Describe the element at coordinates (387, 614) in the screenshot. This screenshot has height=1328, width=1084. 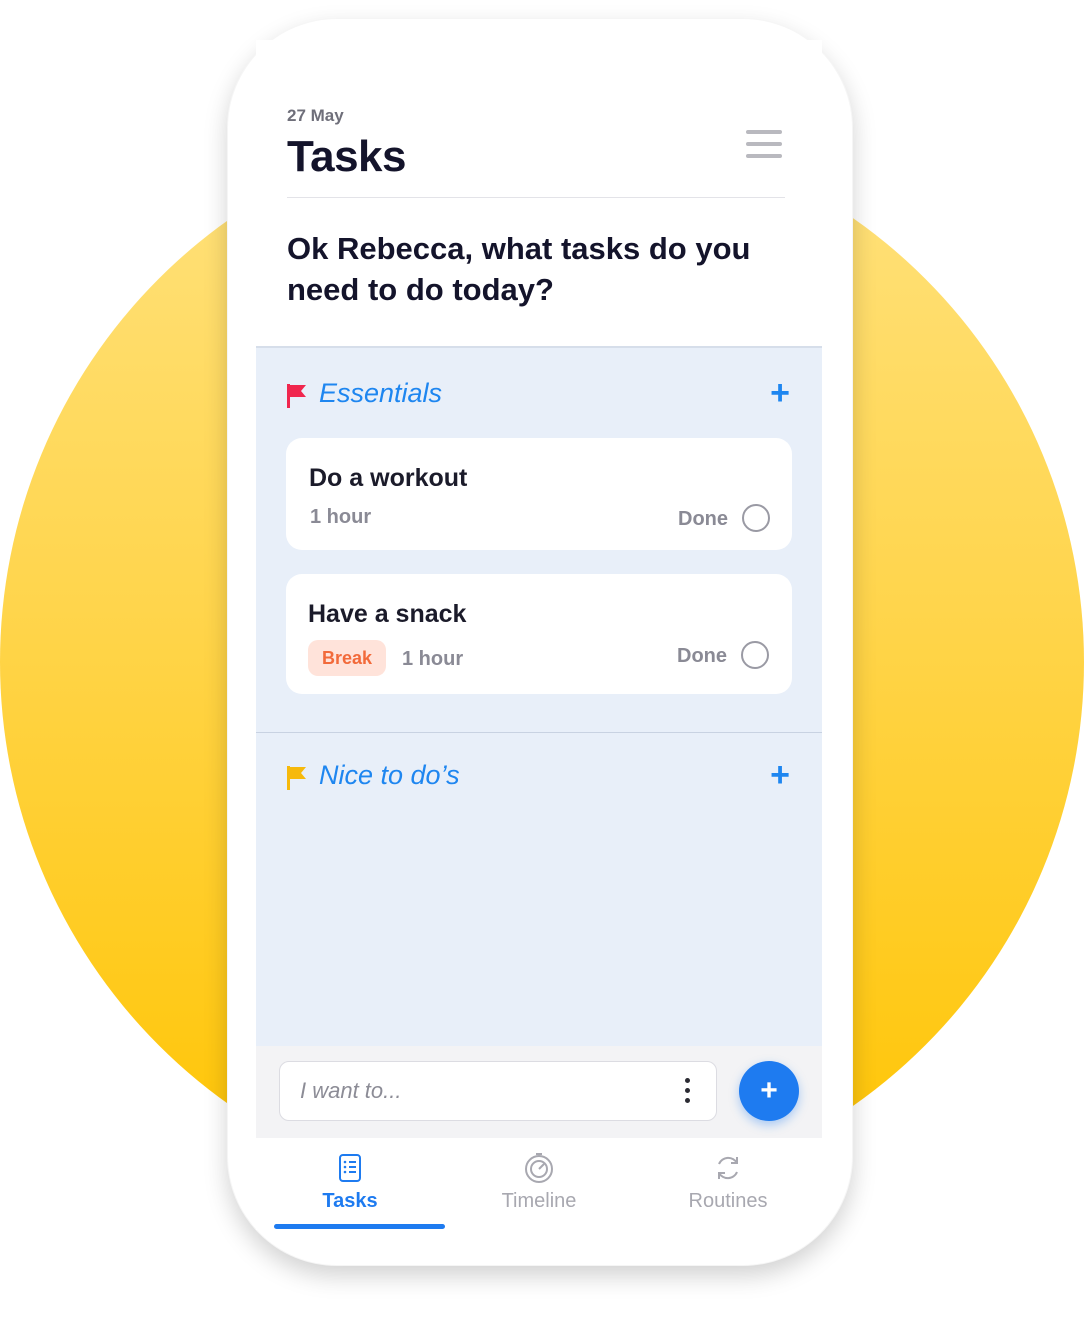
I see `task-title: Have a snack` at that location.